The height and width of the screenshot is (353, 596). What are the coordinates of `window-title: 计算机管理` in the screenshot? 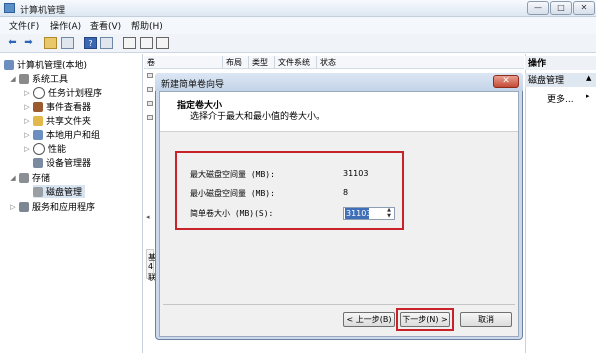 It's located at (43, 11).